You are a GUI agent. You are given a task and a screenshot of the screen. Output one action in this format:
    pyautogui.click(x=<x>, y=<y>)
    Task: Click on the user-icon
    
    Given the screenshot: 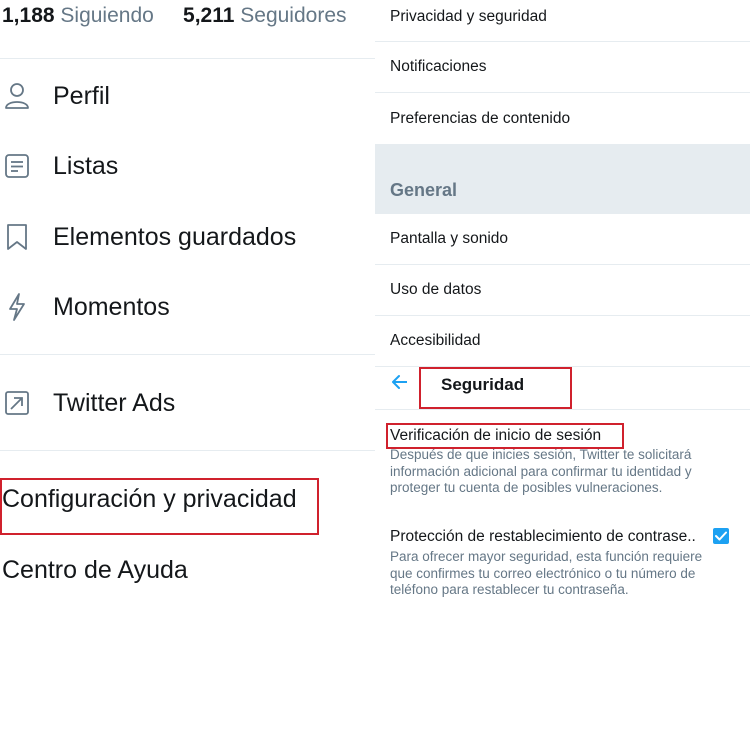 What is the action you would take?
    pyautogui.click(x=17, y=96)
    